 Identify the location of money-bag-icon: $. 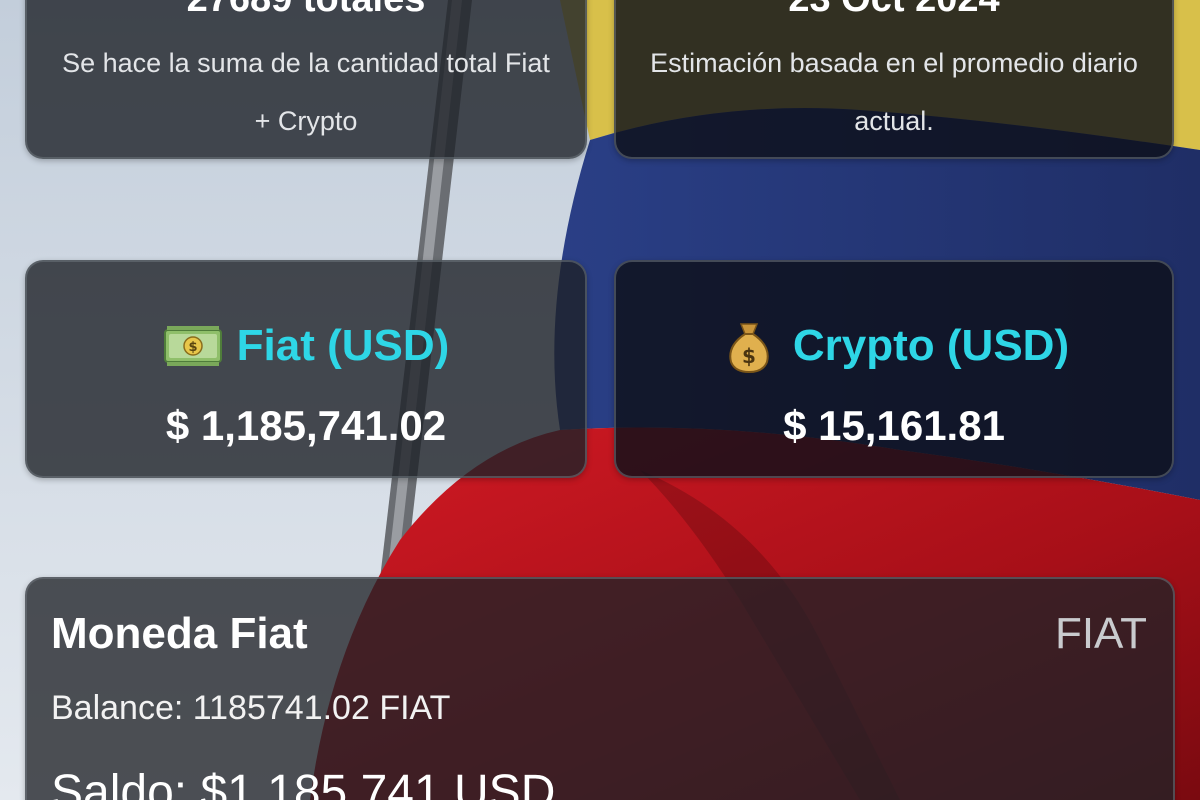
(749, 348).